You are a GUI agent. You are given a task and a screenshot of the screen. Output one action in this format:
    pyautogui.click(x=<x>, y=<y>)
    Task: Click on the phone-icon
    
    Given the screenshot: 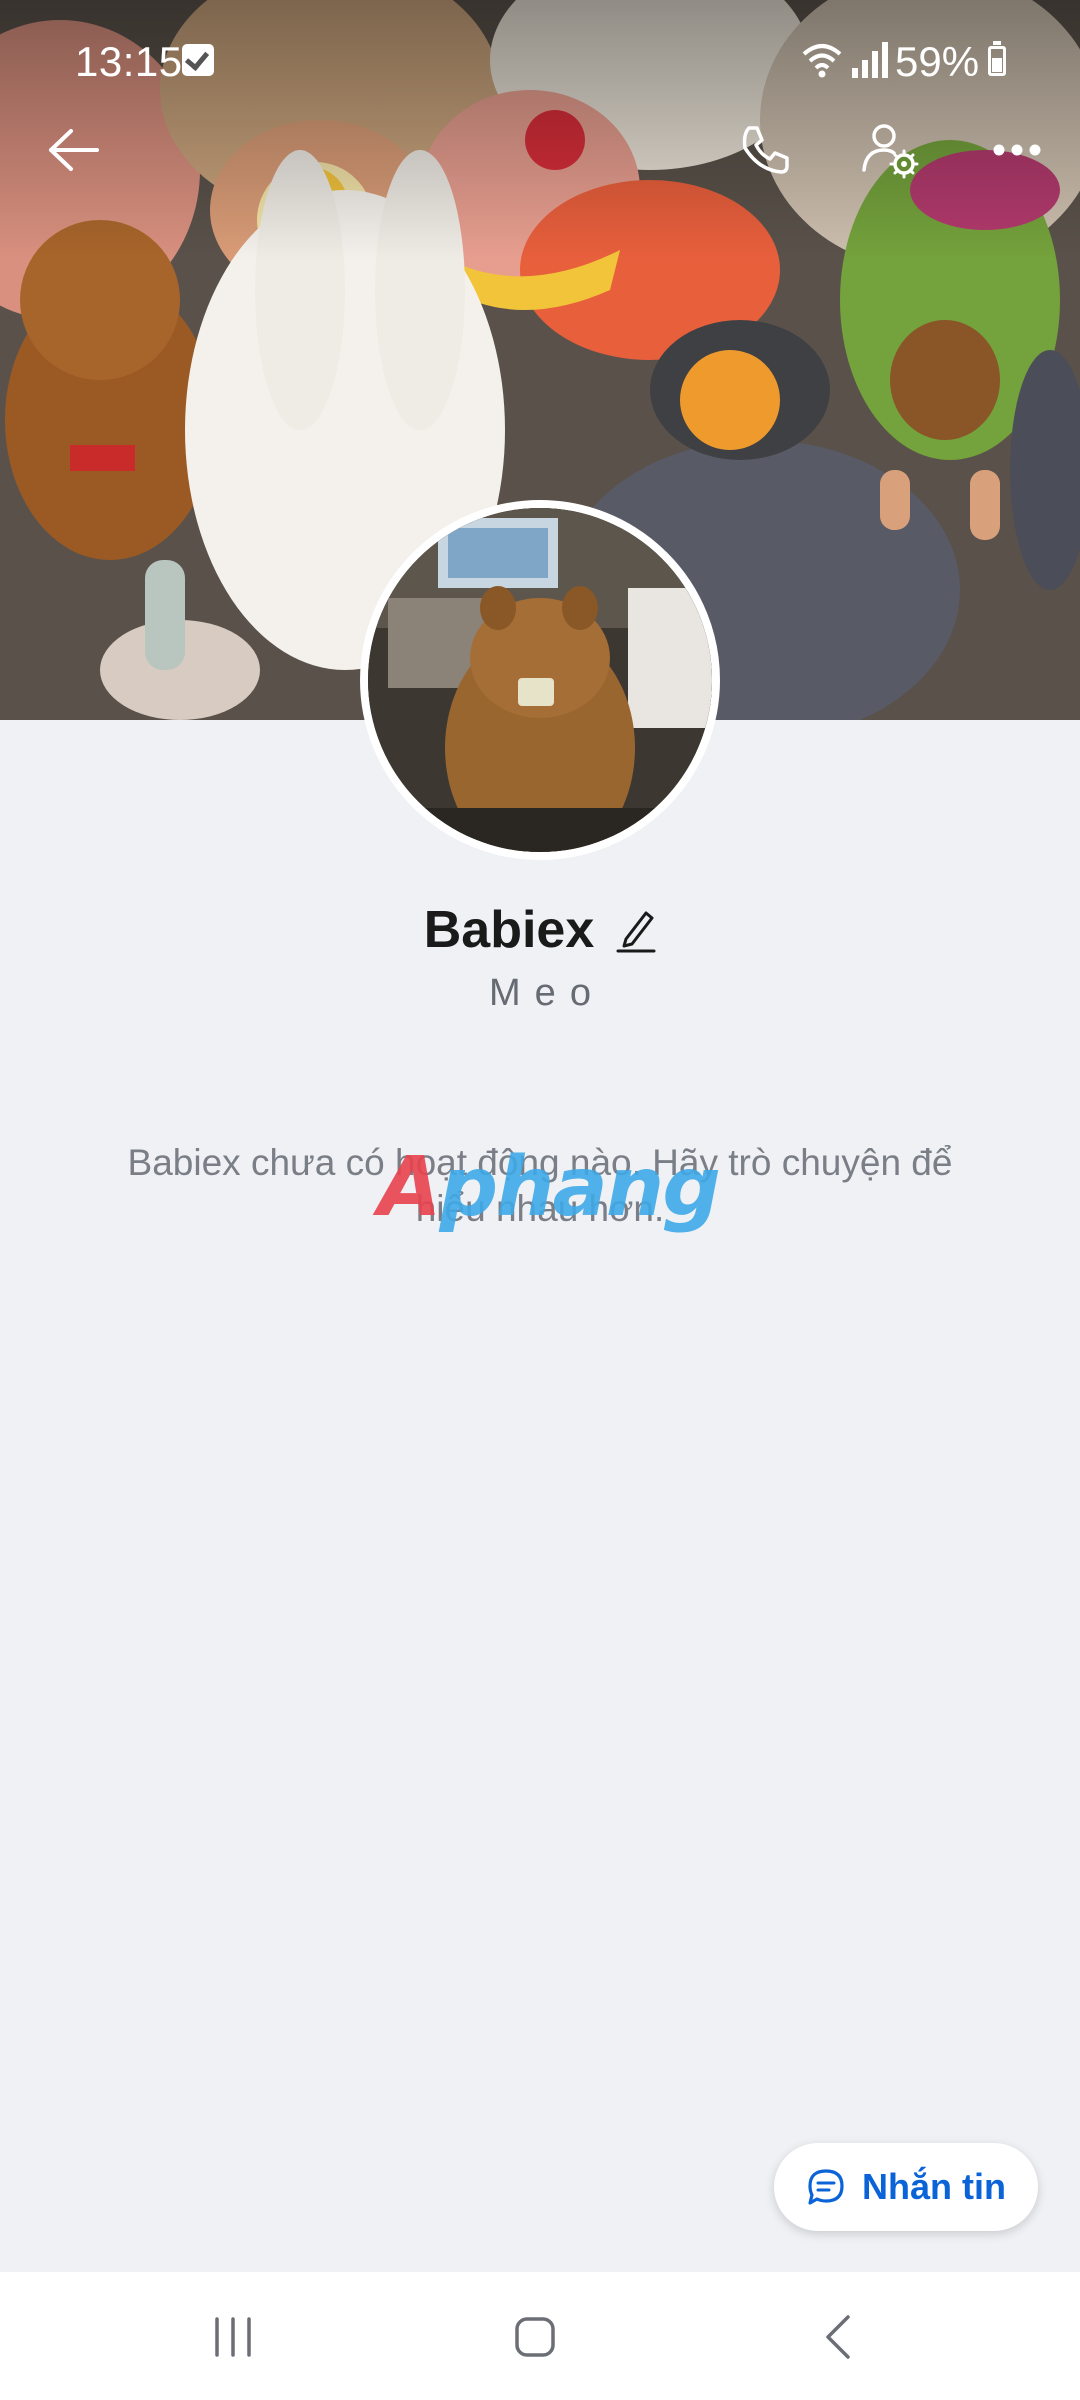 What is the action you would take?
    pyautogui.click(x=765, y=150)
    